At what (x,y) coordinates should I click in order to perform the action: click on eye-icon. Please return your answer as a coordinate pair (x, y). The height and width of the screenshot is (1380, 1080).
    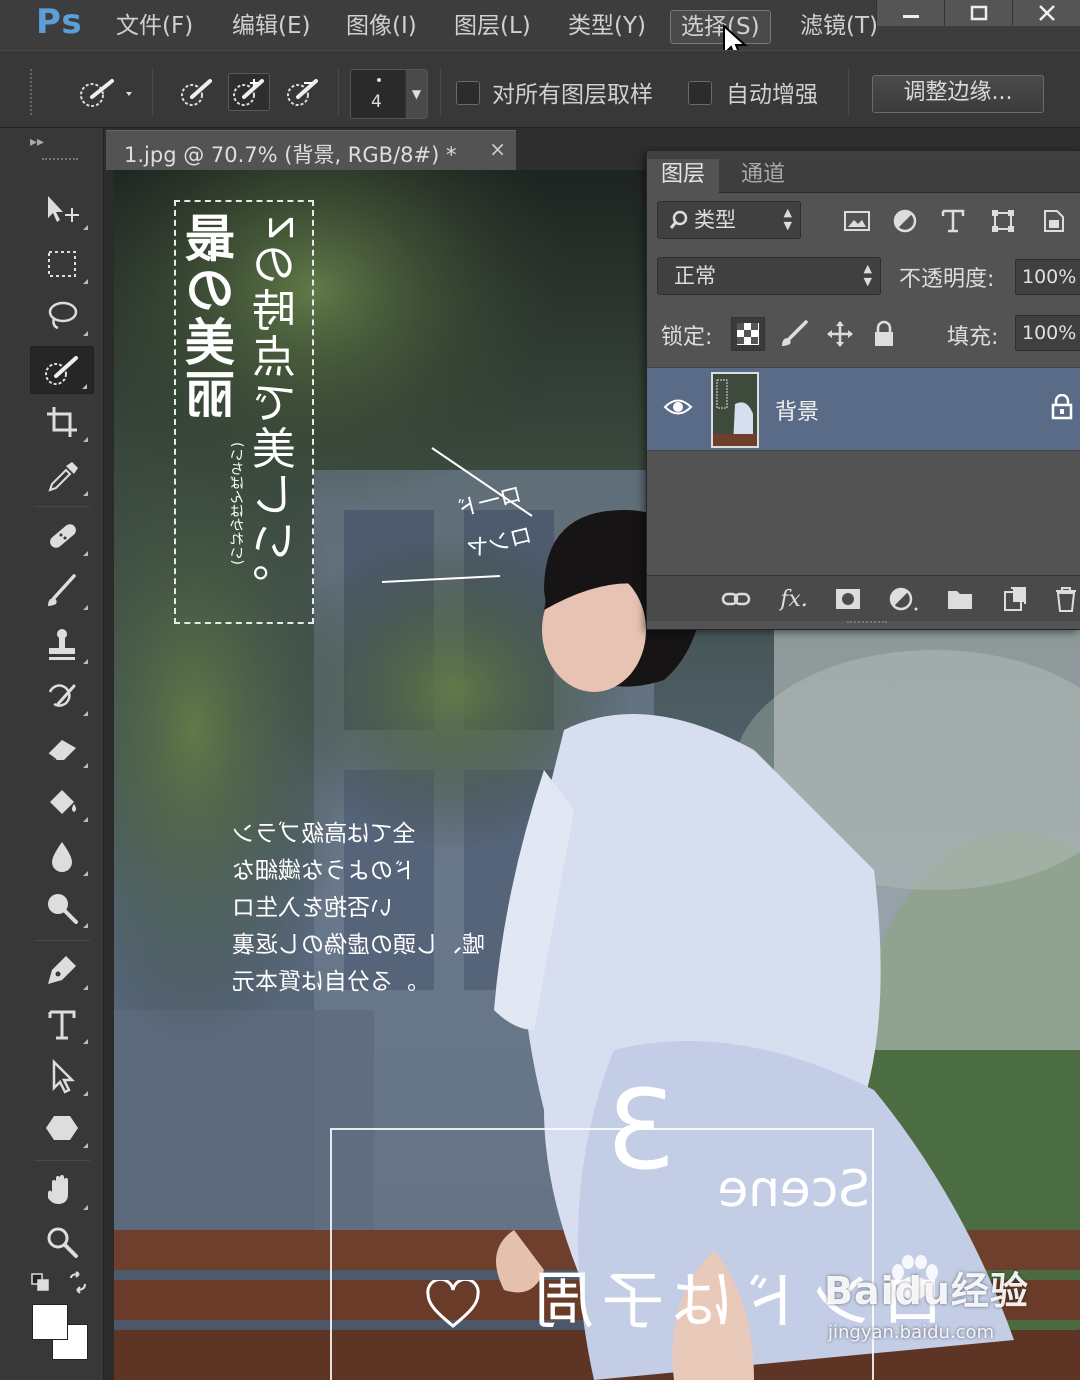
    Looking at the image, I should click on (678, 407).